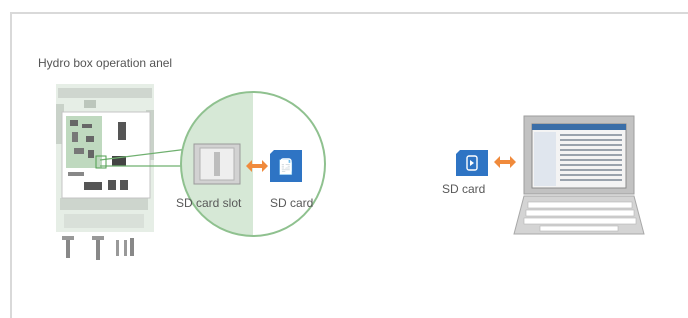  What do you see at coordinates (209, 203) in the screenshot?
I see `sd-card-slot-label: SD card slot` at bounding box center [209, 203].